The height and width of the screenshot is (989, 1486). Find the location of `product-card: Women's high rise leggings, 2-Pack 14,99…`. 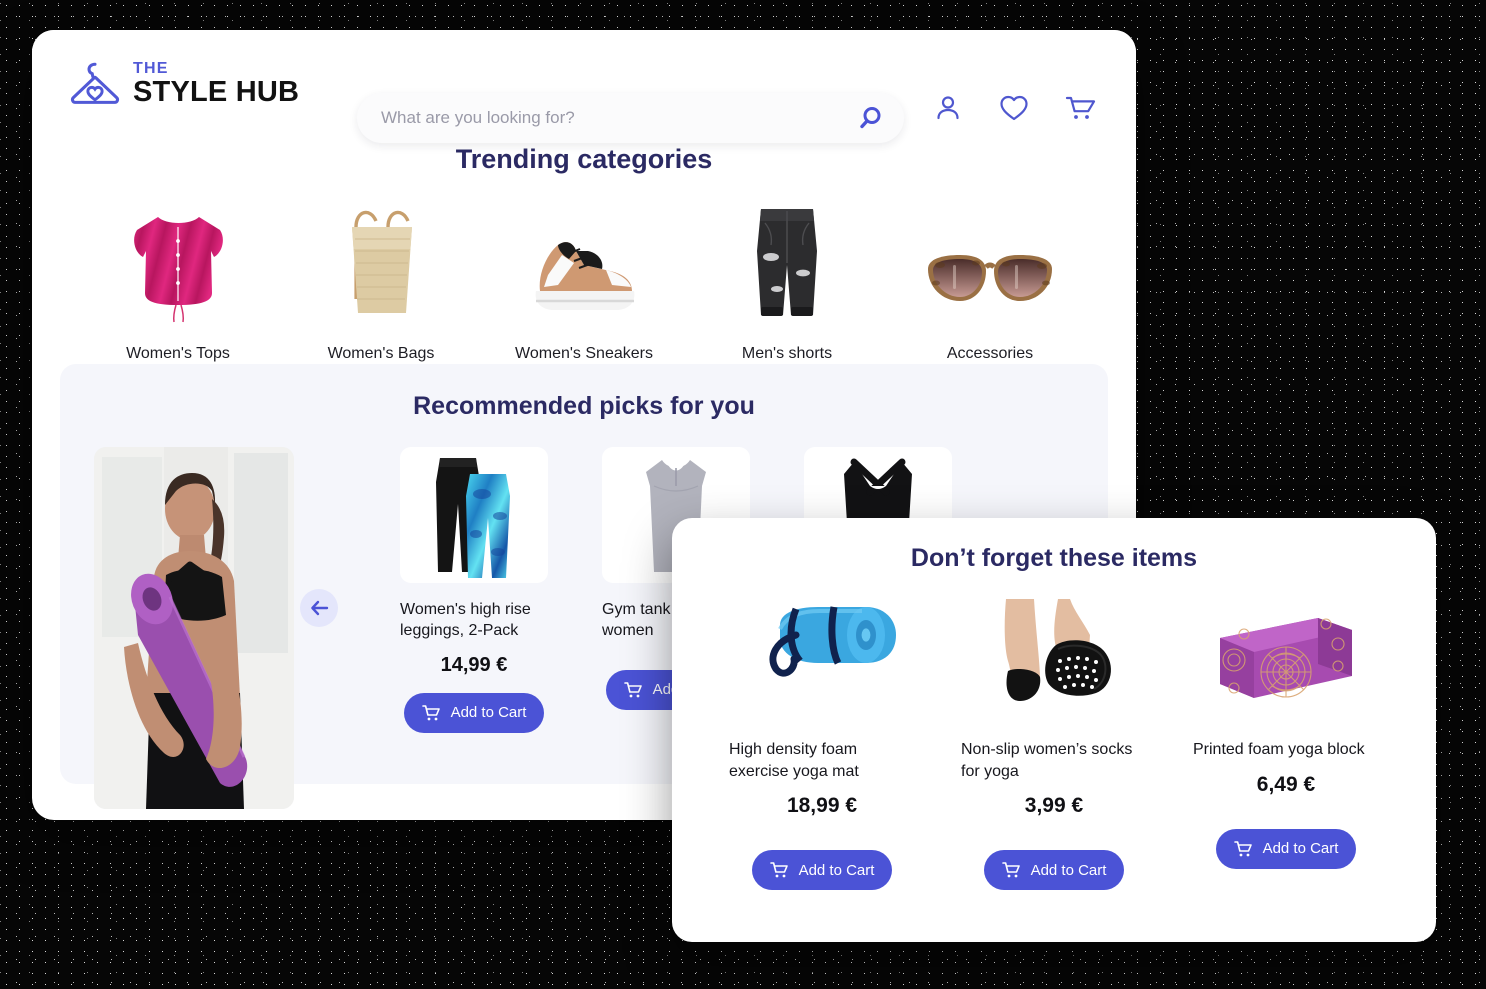

product-card: Women's high rise leggings, 2-Pack 14,99… is located at coordinates (474, 628).